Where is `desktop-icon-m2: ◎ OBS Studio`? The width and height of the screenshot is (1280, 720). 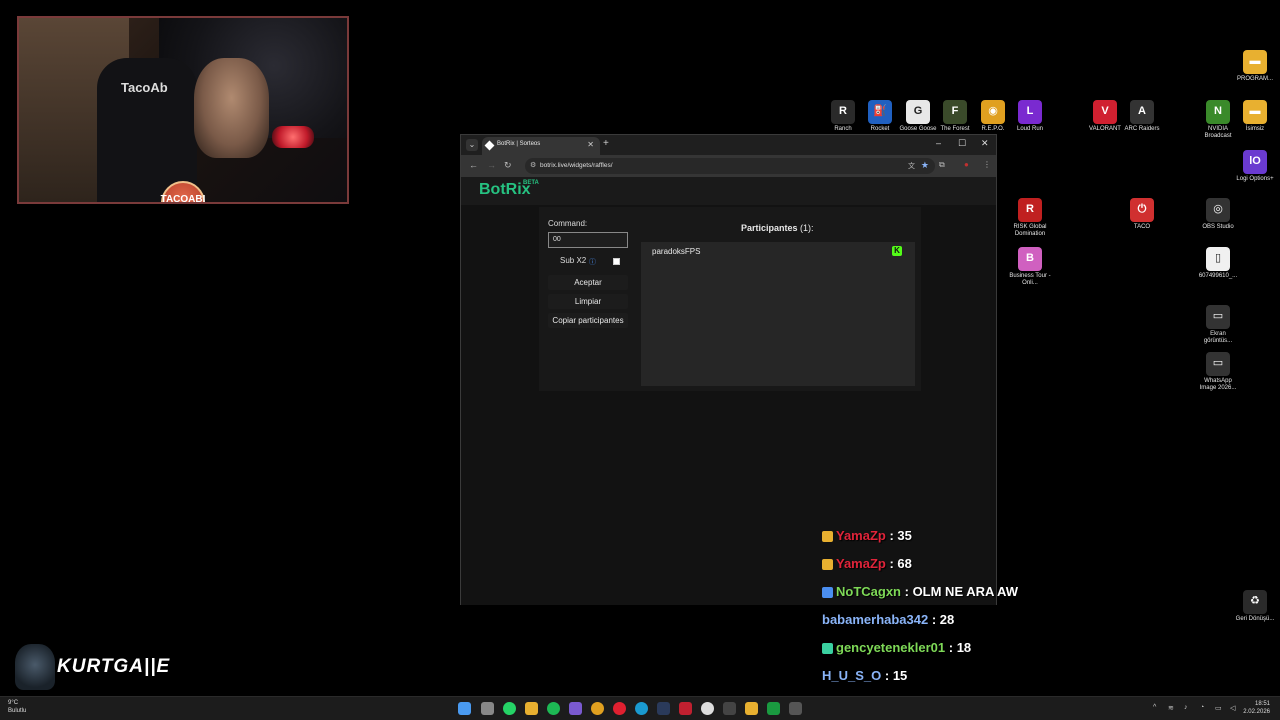 desktop-icon-m2: ◎ OBS Studio is located at coordinates (1218, 214).